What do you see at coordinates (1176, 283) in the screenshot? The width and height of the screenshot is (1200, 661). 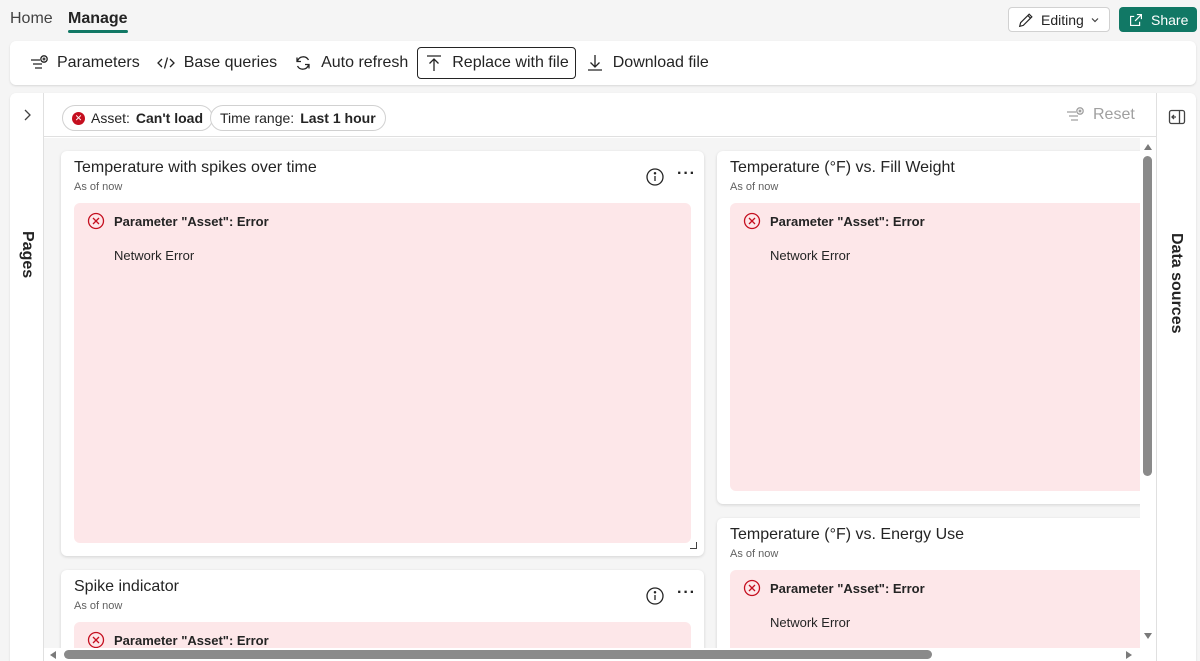 I see `data-sources-label: Data sources` at bounding box center [1176, 283].